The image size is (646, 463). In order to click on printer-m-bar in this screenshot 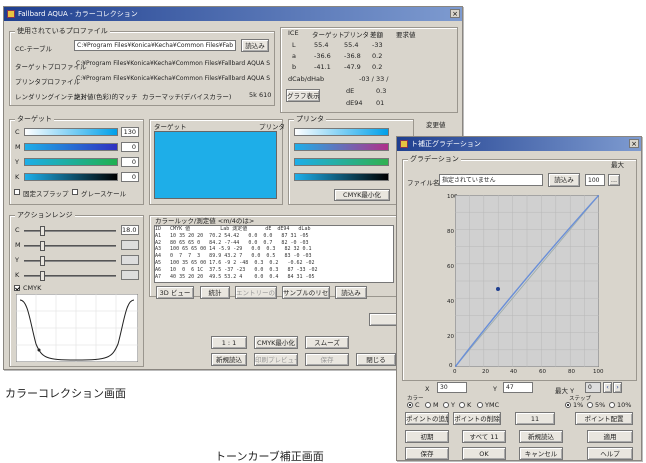, I will do `click(341, 147)`.